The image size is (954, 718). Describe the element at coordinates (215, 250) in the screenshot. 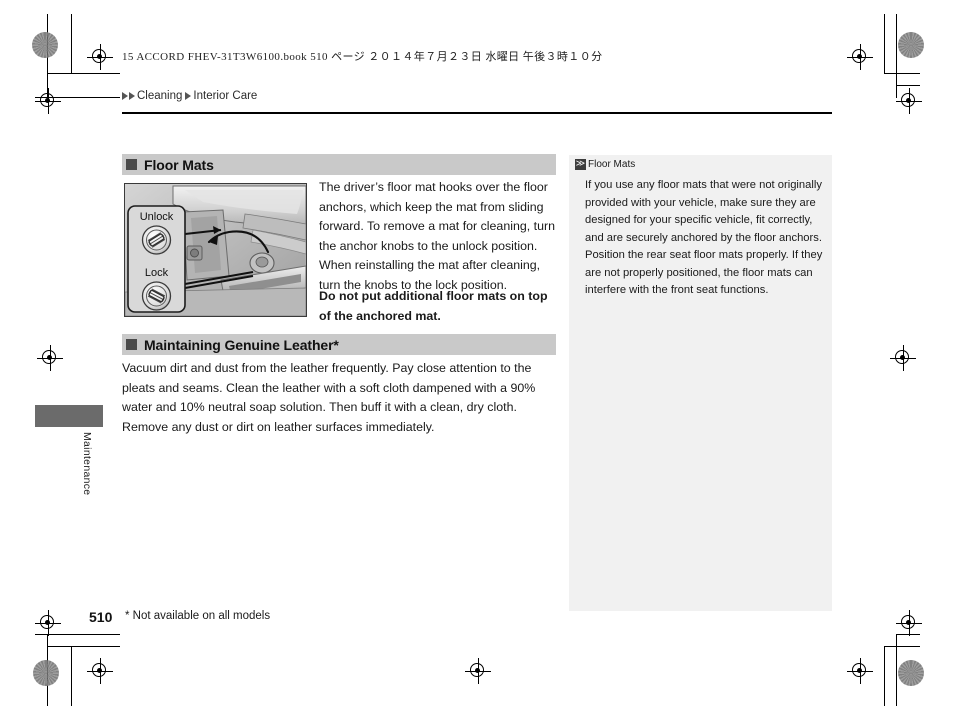

I see `floor-mat-anchor-illustration: Unlock Lock` at that location.